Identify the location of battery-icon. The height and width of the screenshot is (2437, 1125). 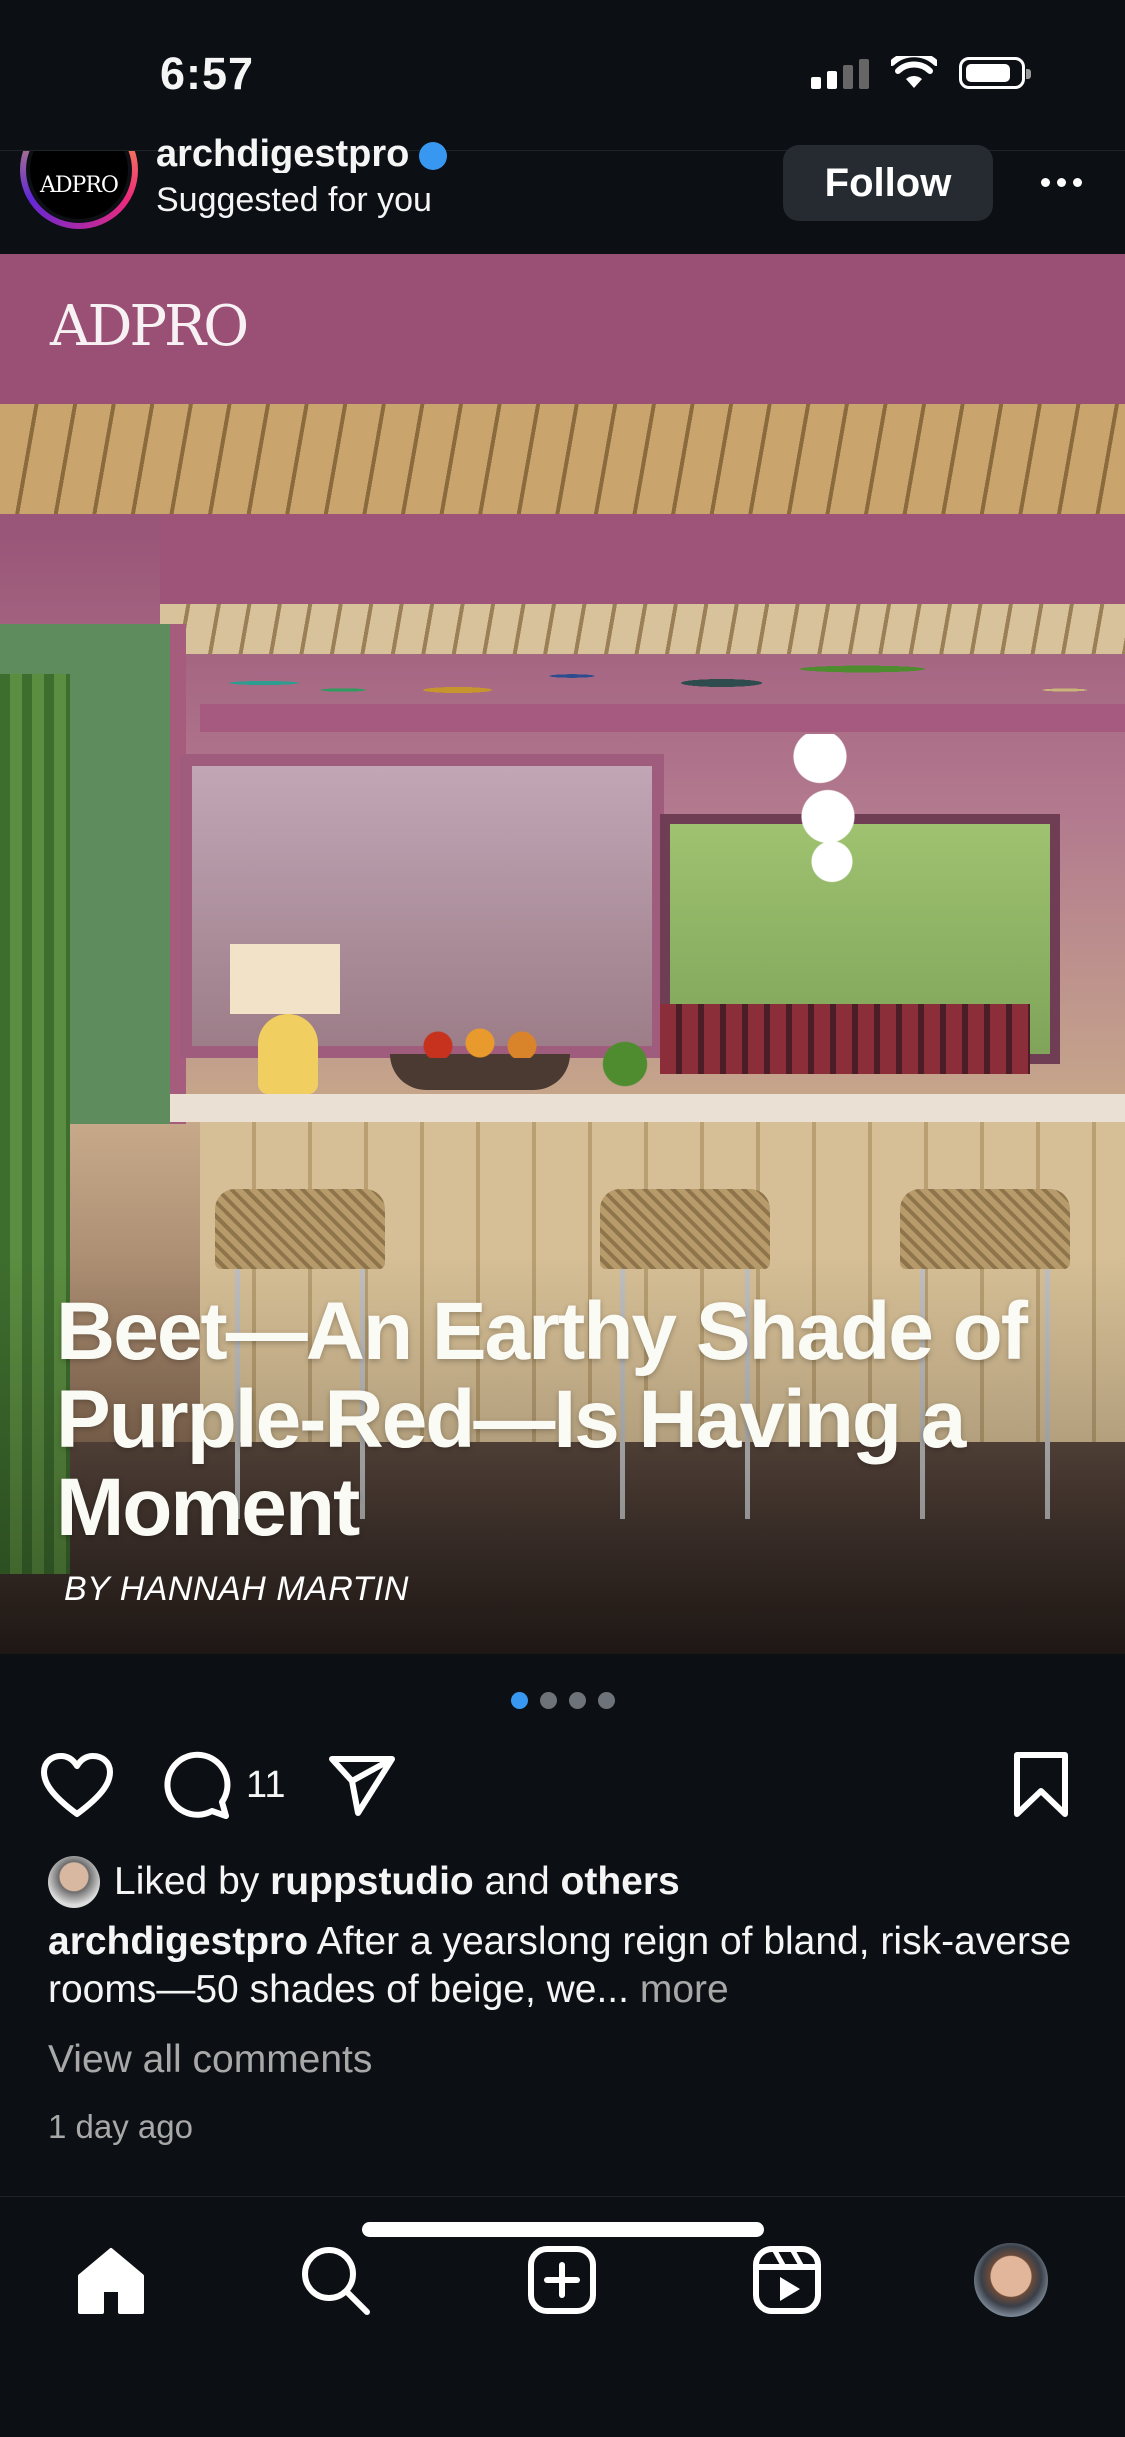
(995, 73).